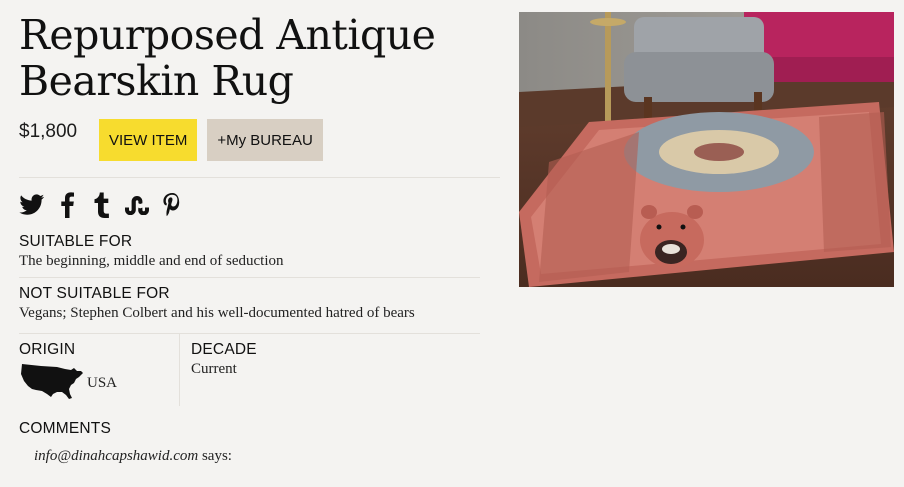 The image size is (904, 487). I want to click on title-line-2: Bearskin Rug, so click(156, 81).